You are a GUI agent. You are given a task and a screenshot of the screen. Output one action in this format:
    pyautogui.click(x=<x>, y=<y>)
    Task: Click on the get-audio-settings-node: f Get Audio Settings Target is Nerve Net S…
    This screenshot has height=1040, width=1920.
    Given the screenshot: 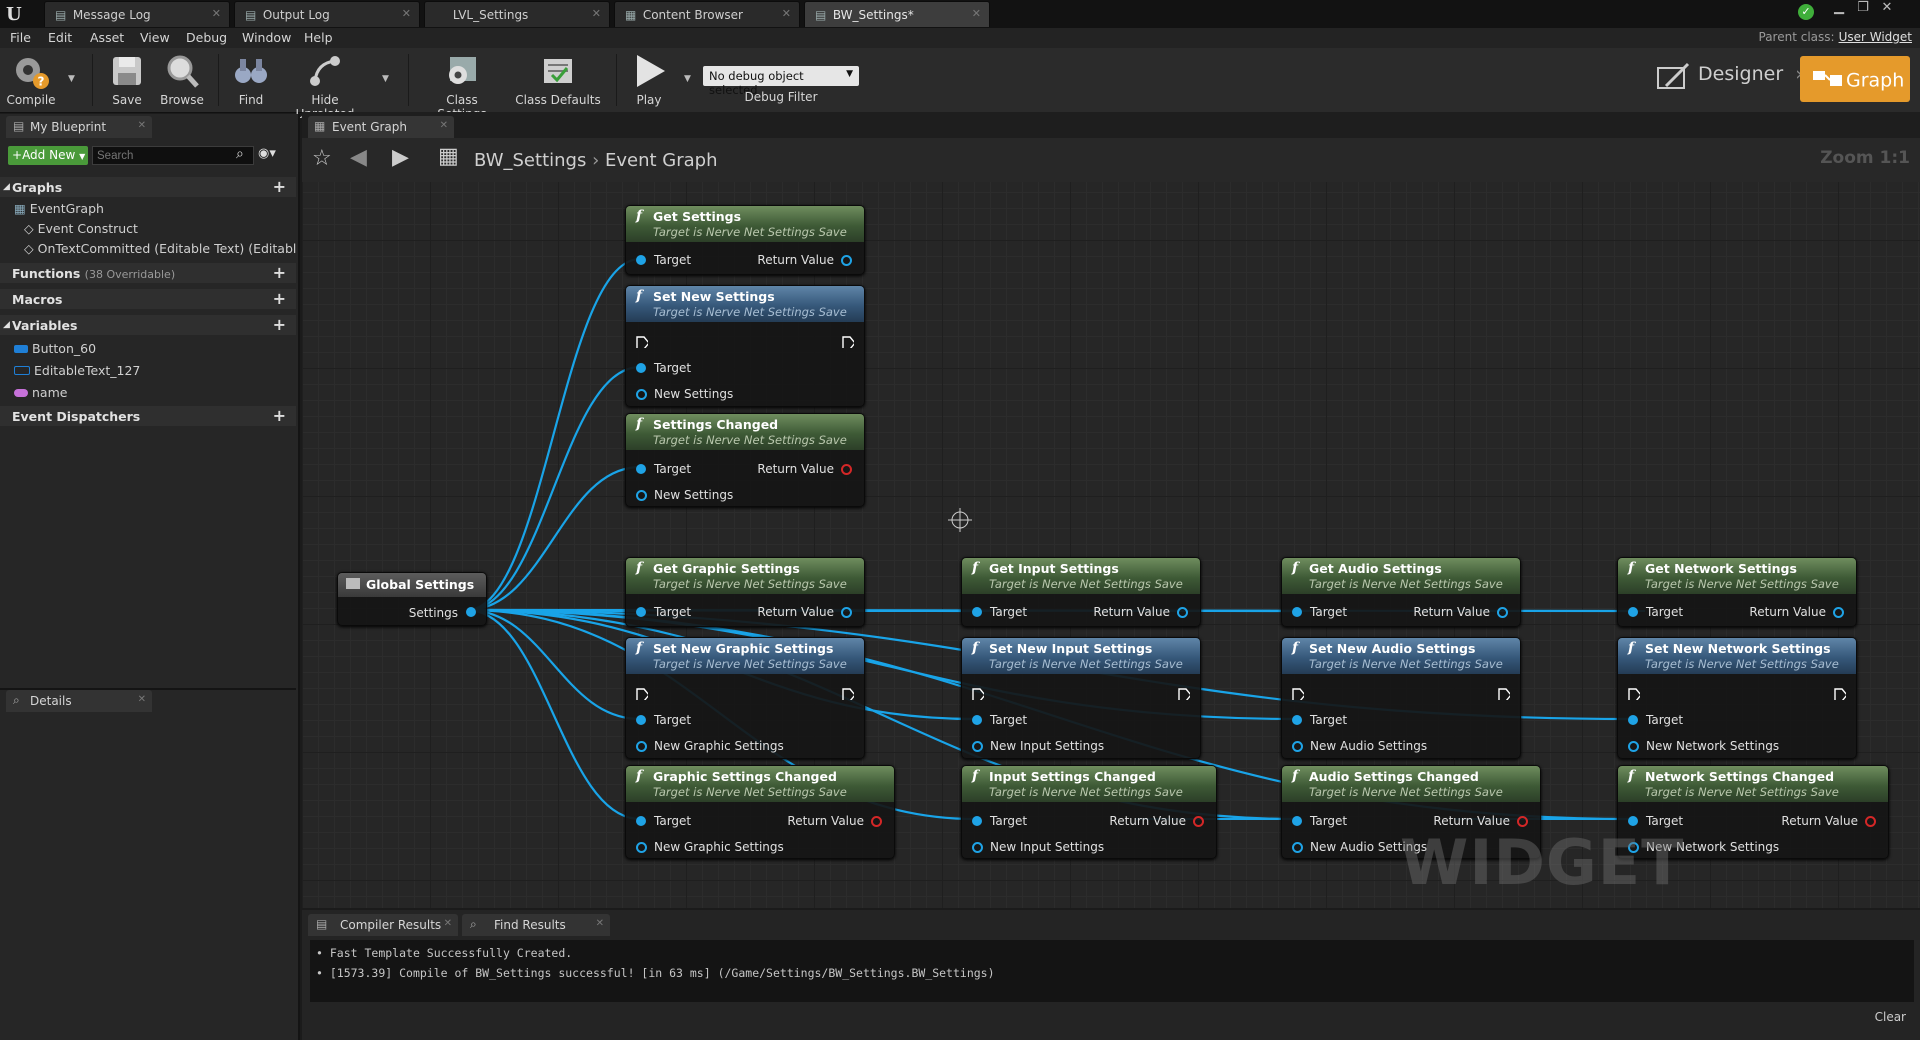 What is the action you would take?
    pyautogui.click(x=1401, y=592)
    